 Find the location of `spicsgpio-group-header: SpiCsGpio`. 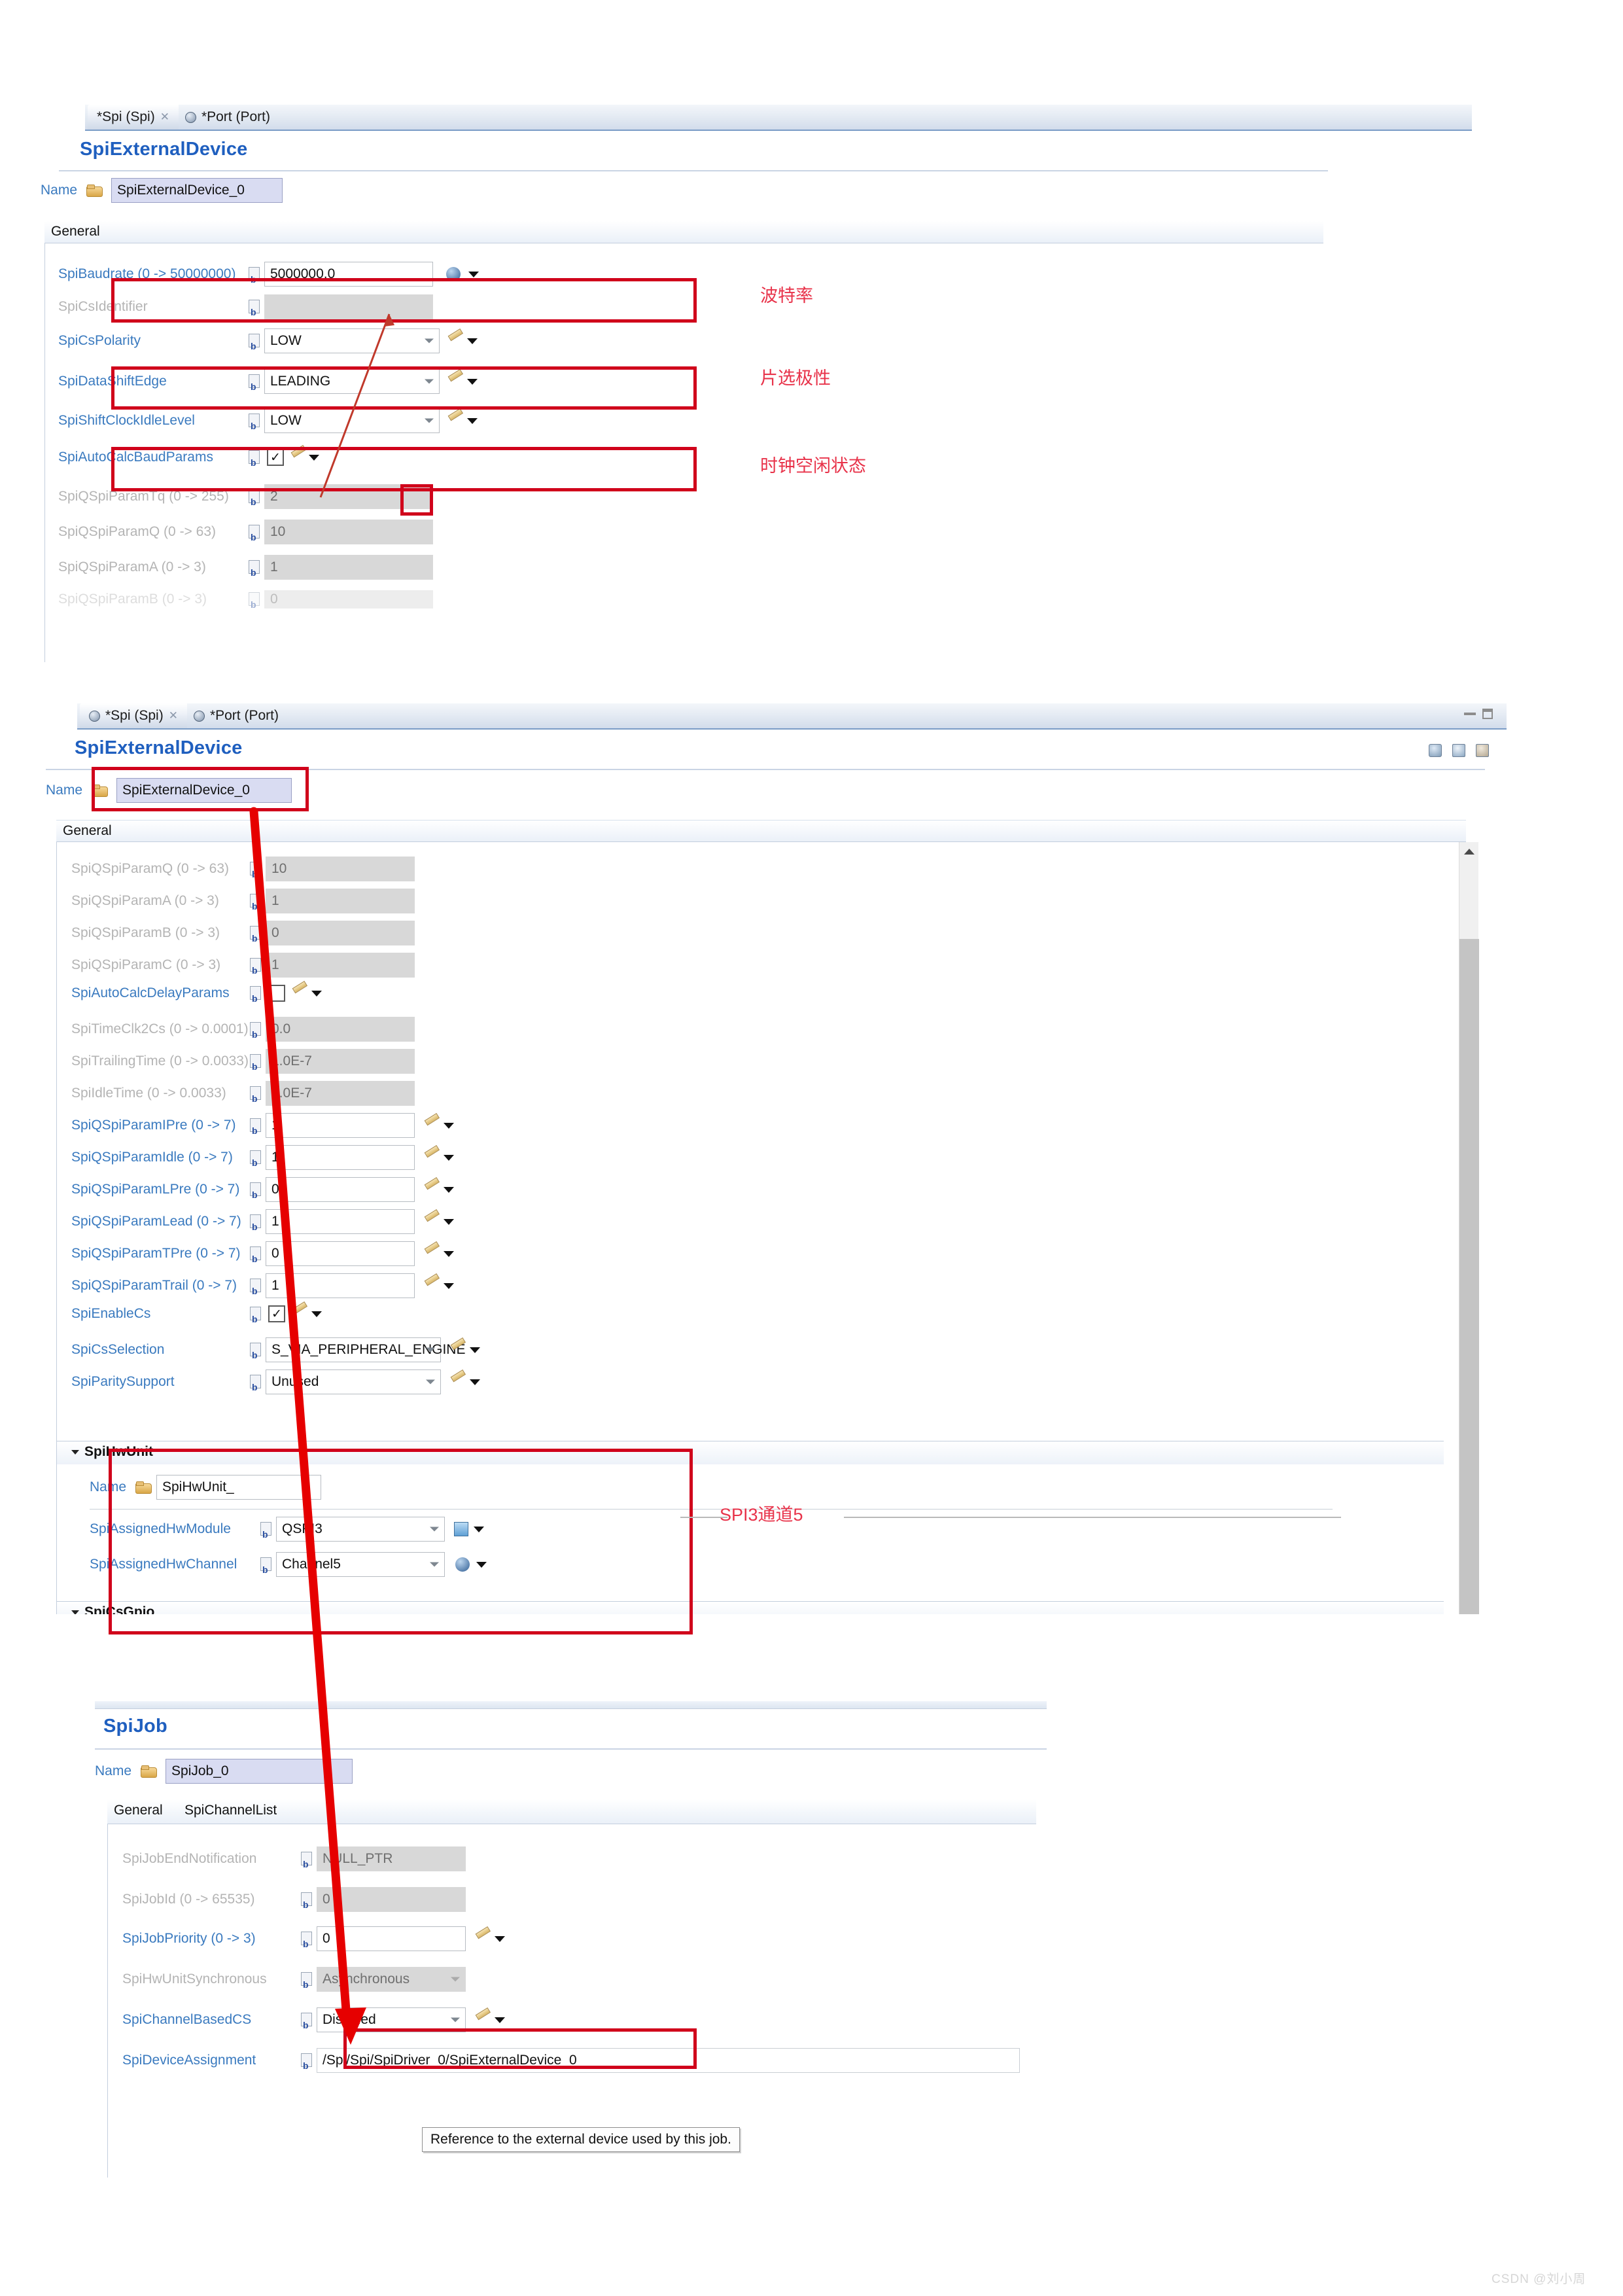

spicsgpio-group-header: SpiCsGpio is located at coordinates (751, 1608).